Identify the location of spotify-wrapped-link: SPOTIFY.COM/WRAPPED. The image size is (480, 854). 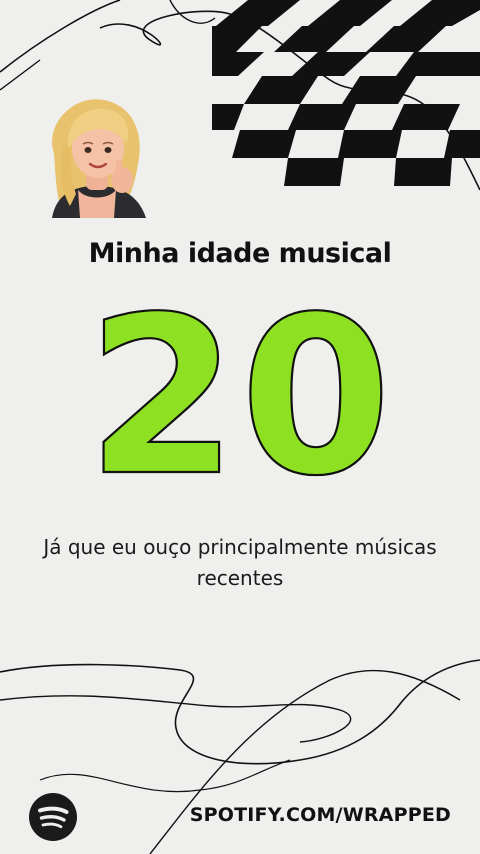
(320, 815).